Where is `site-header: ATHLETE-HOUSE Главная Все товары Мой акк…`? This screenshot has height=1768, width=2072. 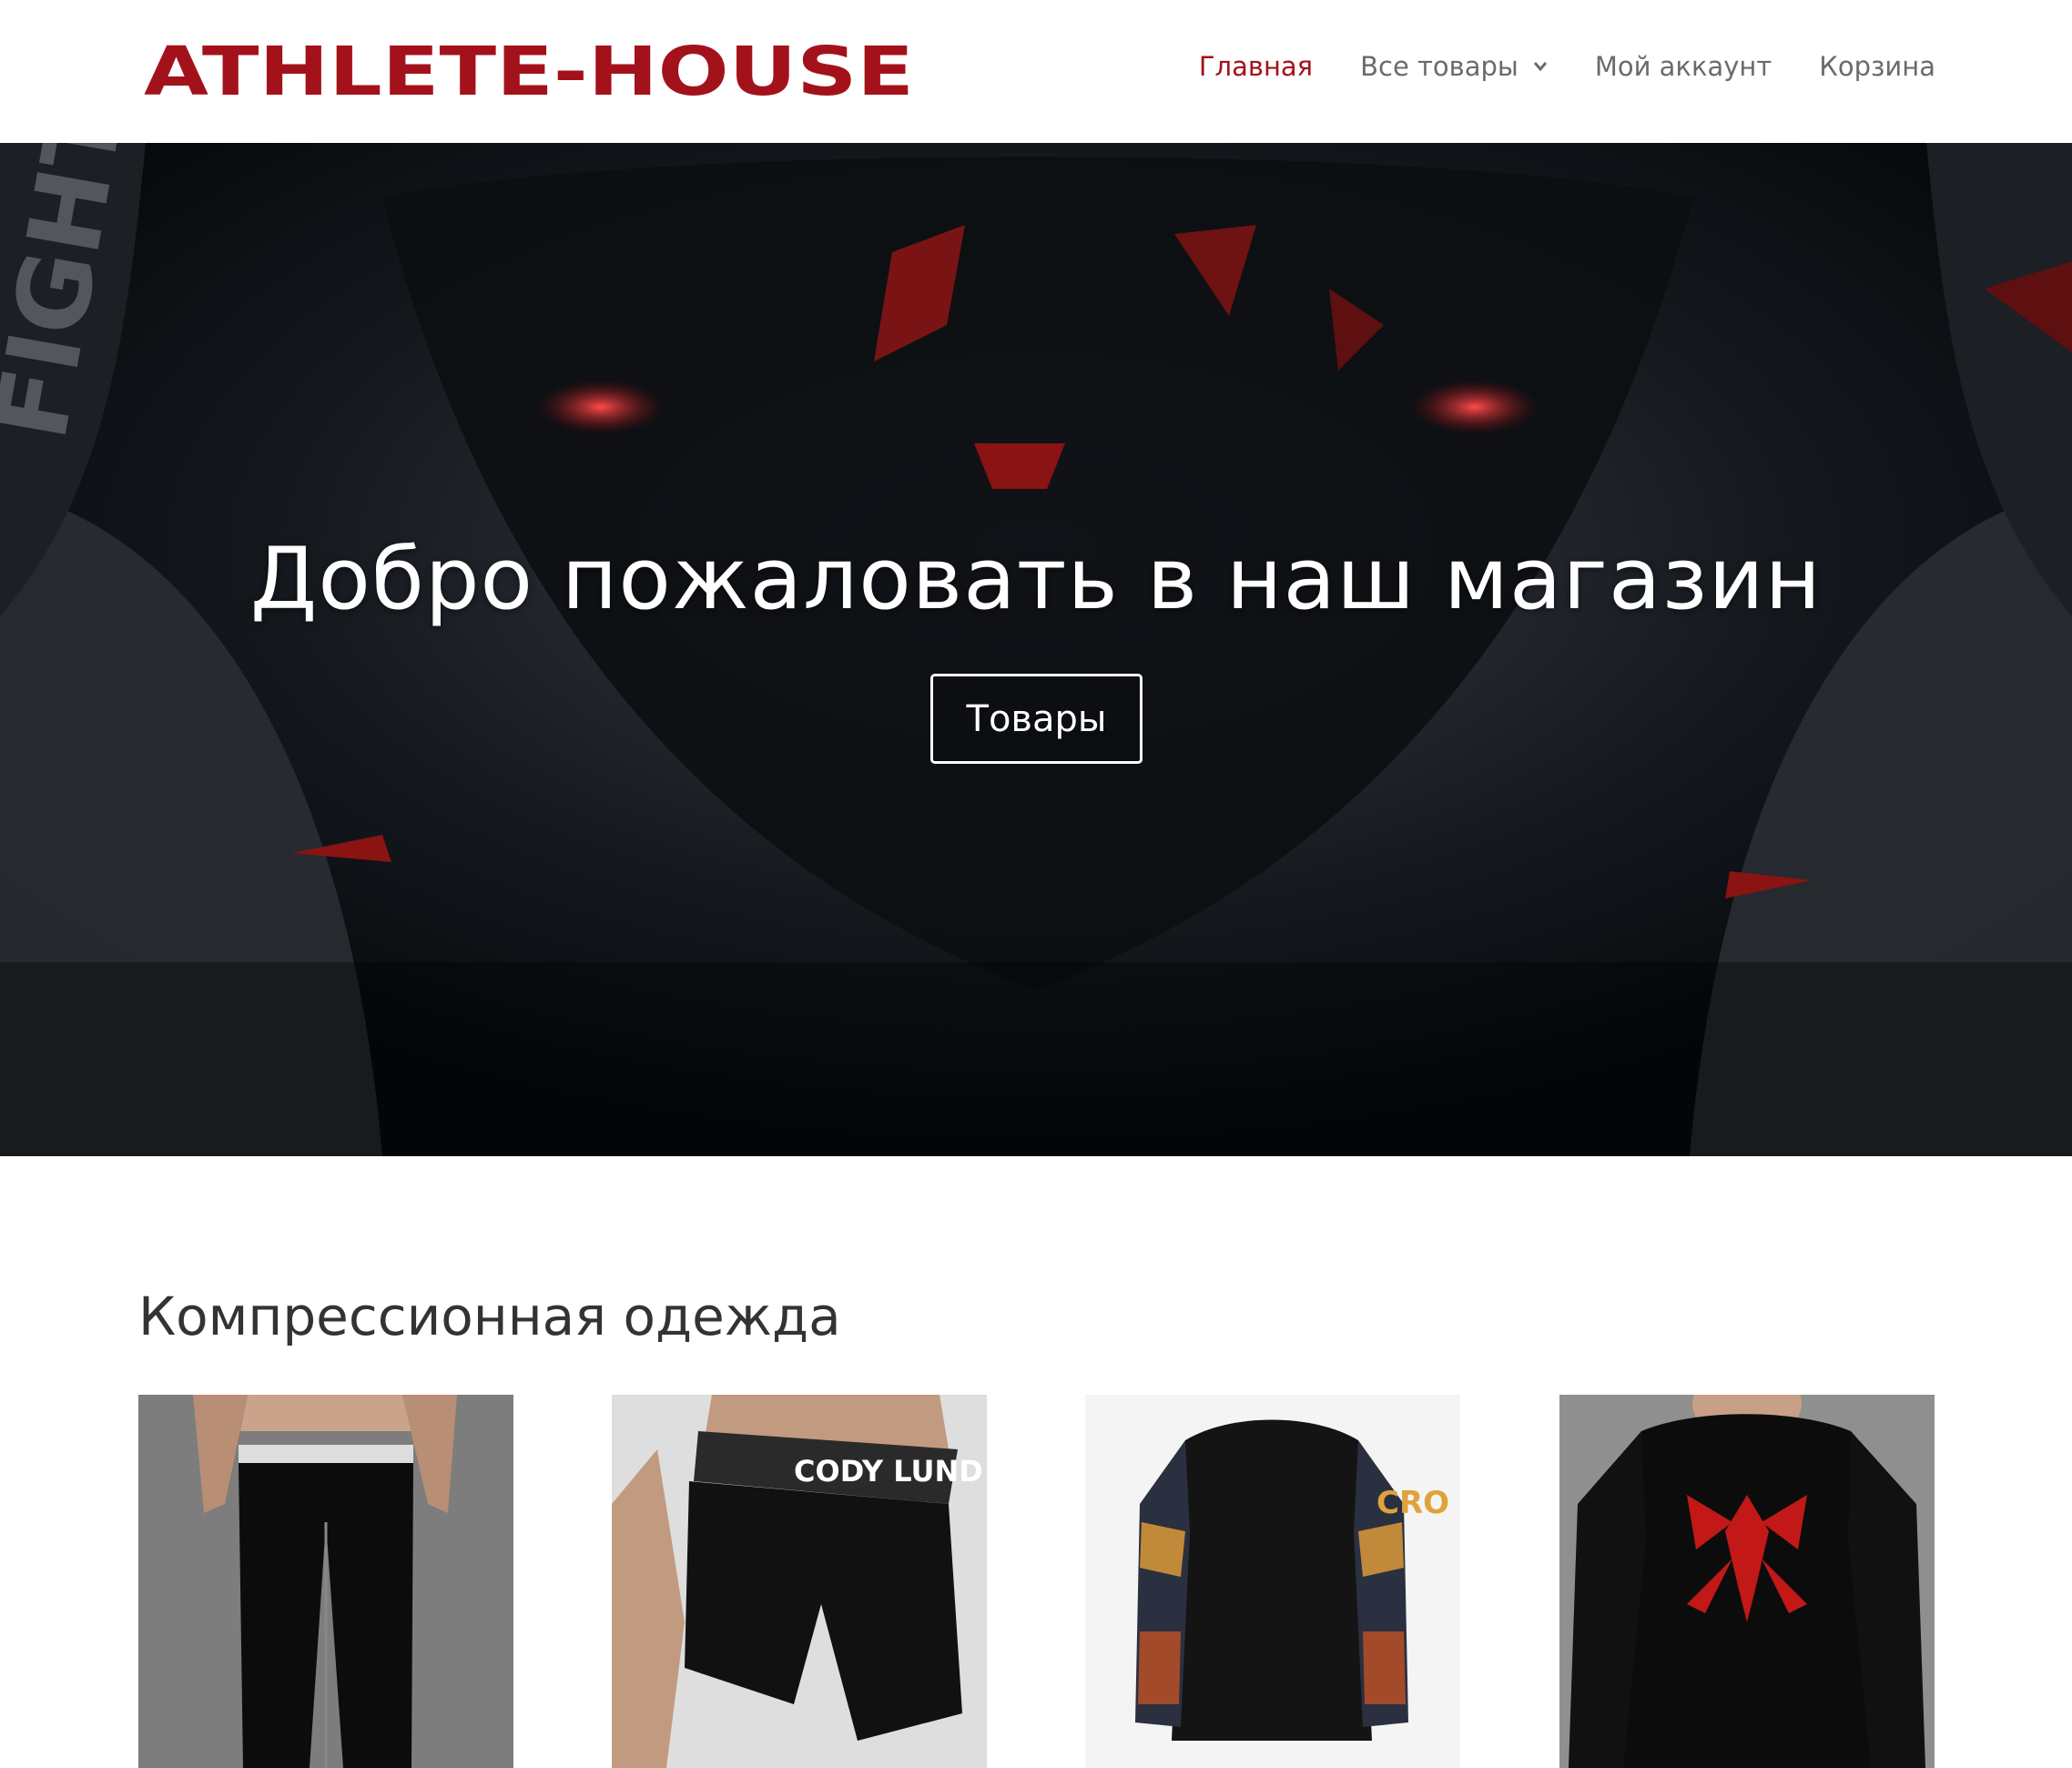
site-header: ATHLETE-HOUSE Главная Все товары Мой акк… is located at coordinates (1036, 71).